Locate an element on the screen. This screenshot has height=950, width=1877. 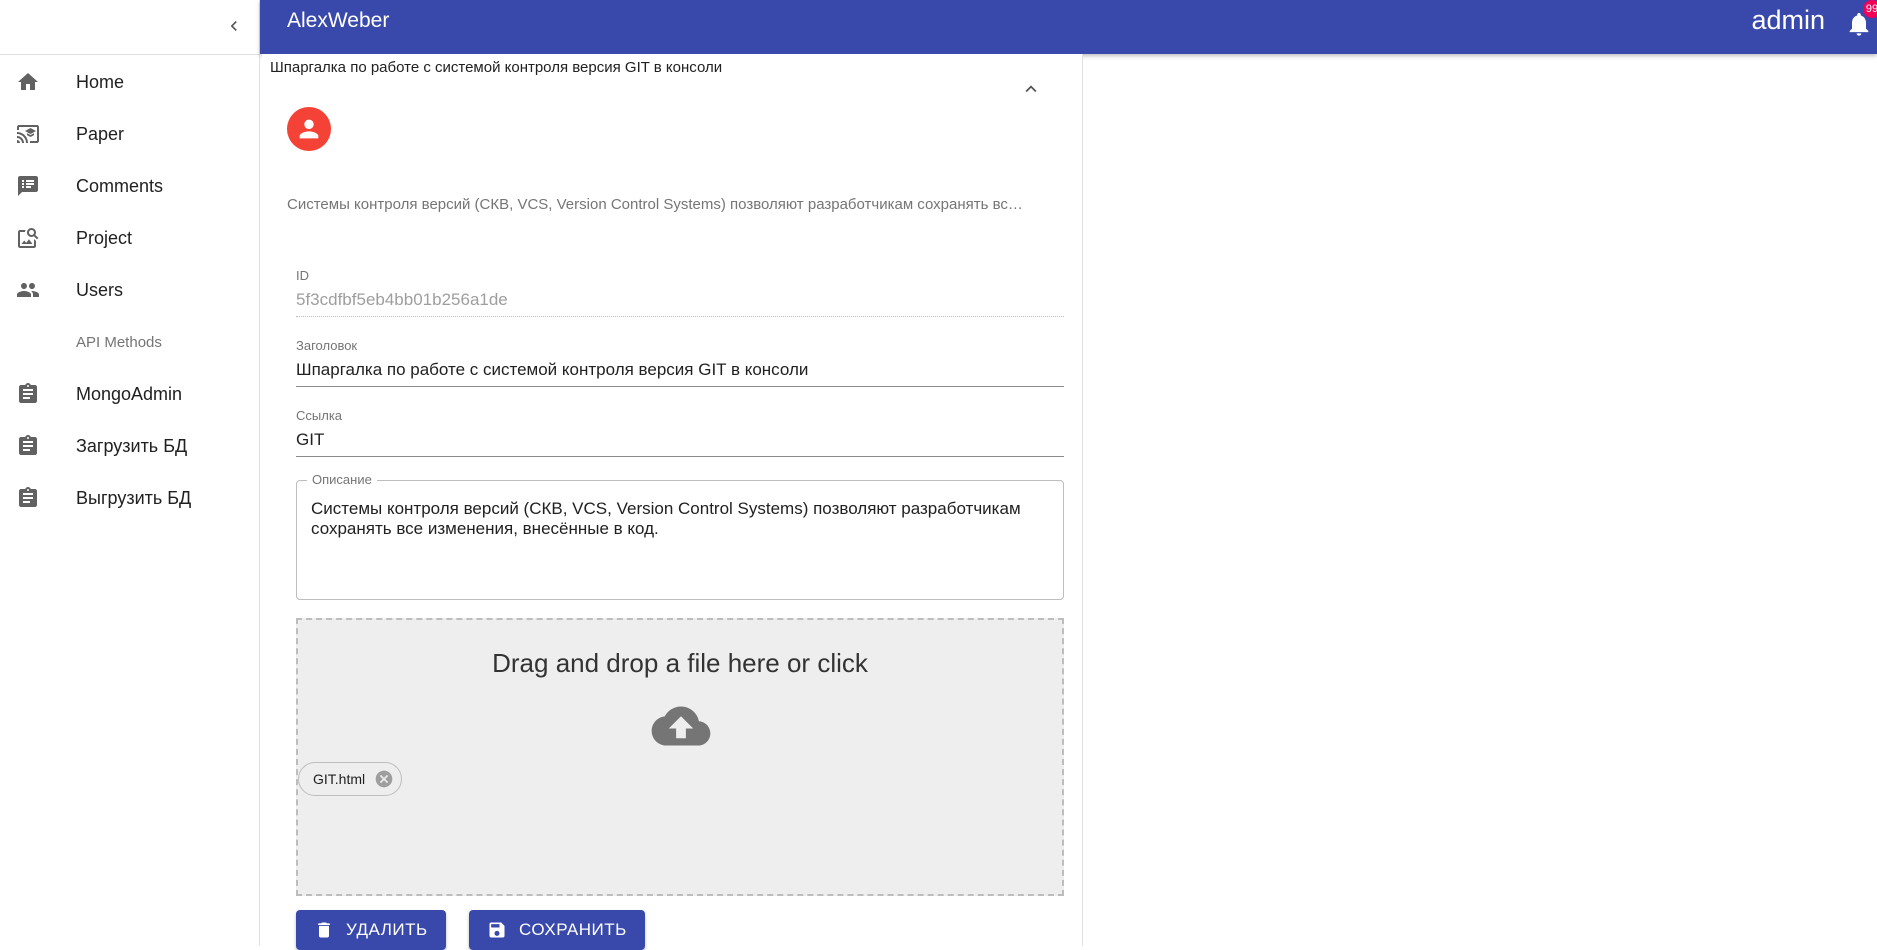
collapse-card-button is located at coordinates (1031, 89).